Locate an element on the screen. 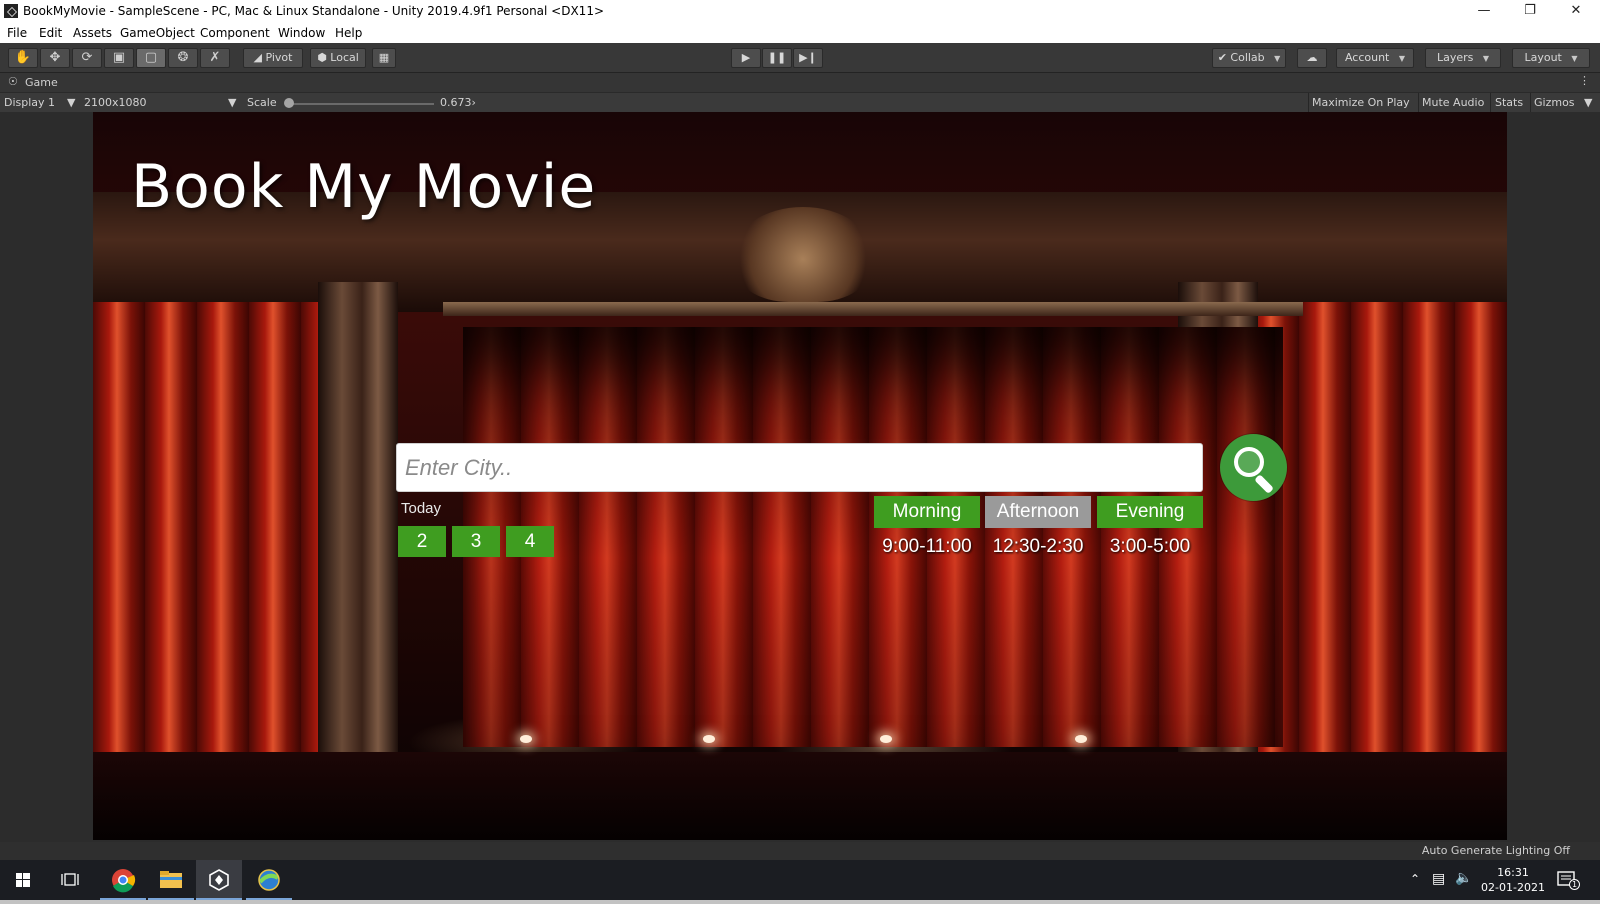  menu-edit: Edit is located at coordinates (50, 33).